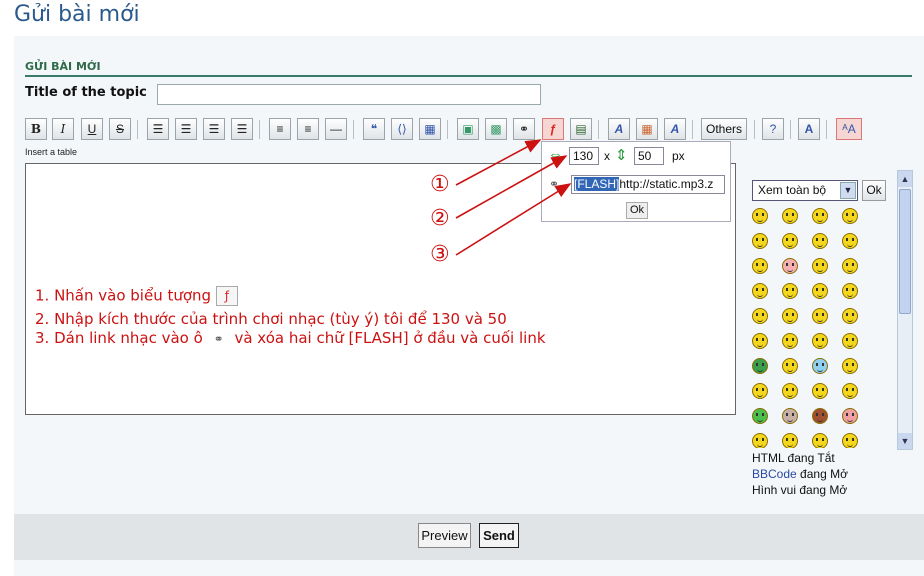 The height and width of the screenshot is (576, 924). Describe the element at coordinates (648, 184) in the screenshot. I see `flash-url-input: [FLASH]http://static.mp3.z` at that location.